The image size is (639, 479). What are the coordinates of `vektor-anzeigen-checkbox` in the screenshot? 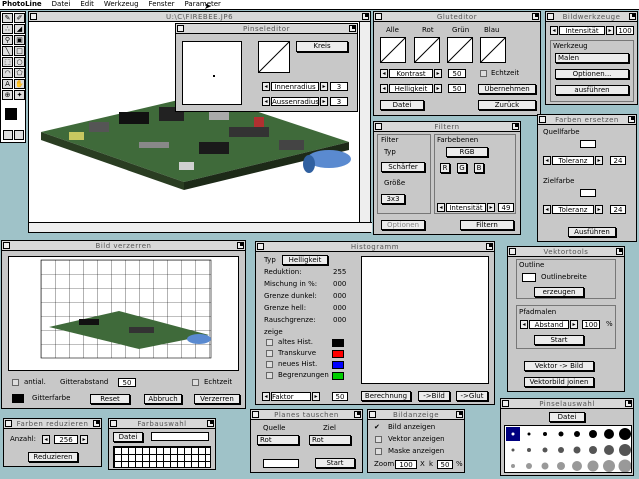 It's located at (378, 439).